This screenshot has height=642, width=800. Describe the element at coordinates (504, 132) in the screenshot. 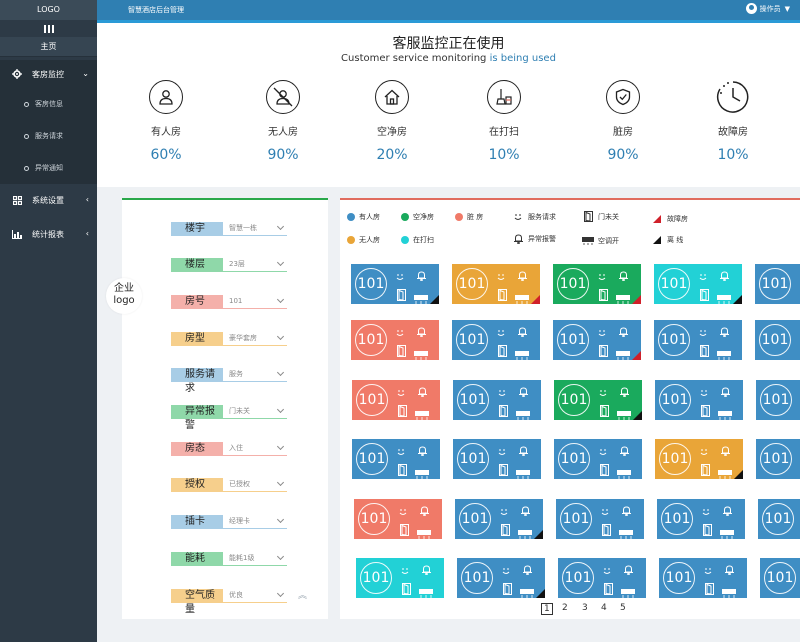

I see `stat-label: 在打扫` at that location.